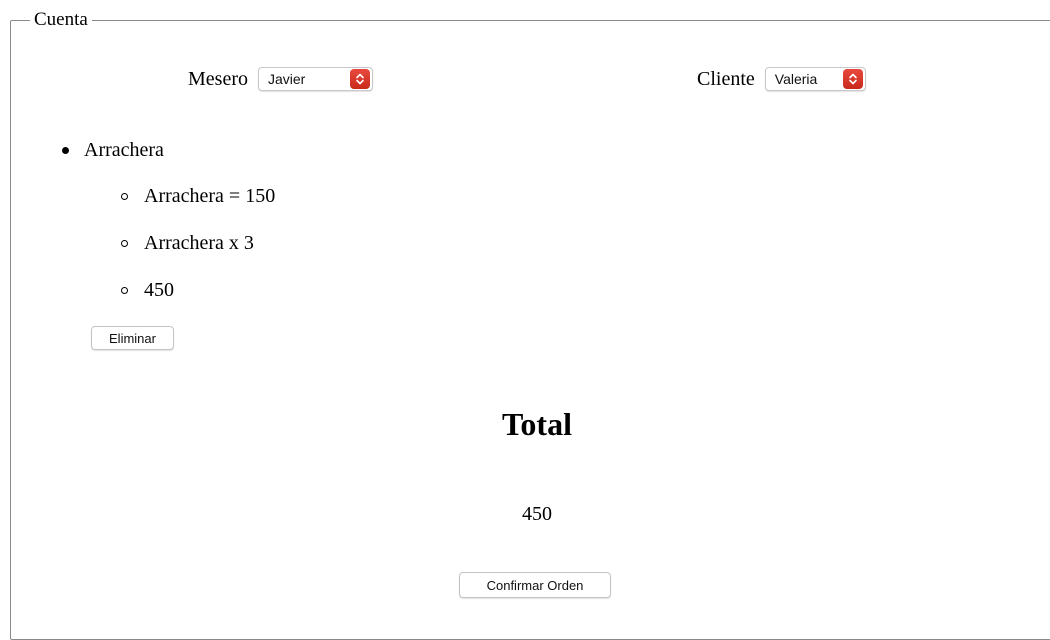 This screenshot has width=1050, height=640. I want to click on order-items-list: Arrachera, so click(113, 150).